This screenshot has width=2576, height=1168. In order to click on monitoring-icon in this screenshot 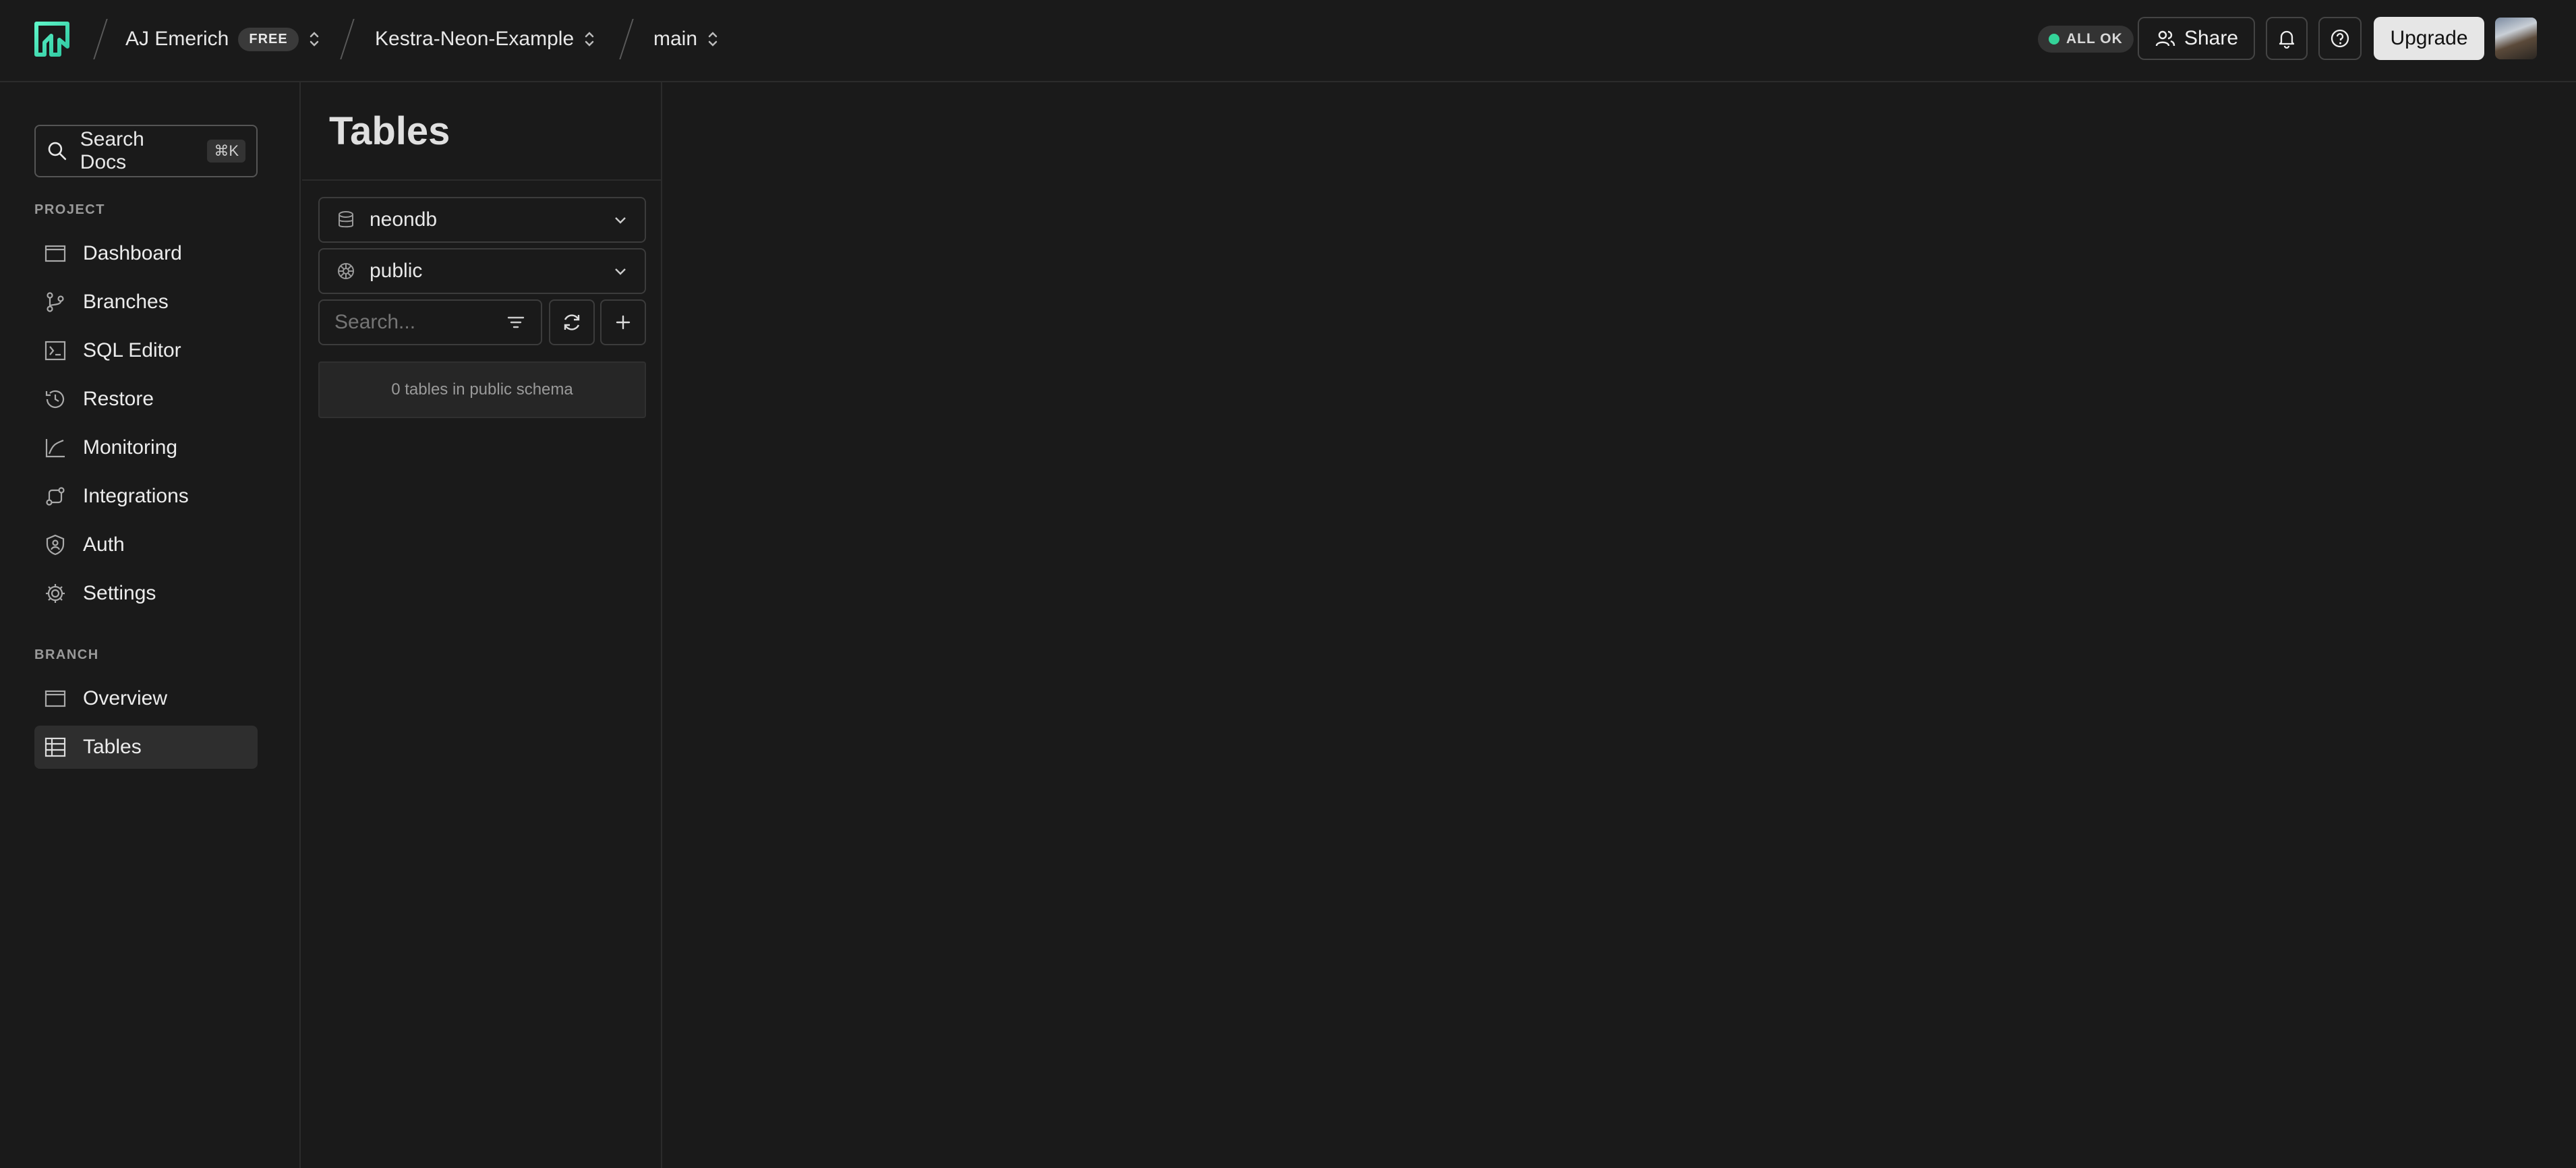, I will do `click(55, 448)`.